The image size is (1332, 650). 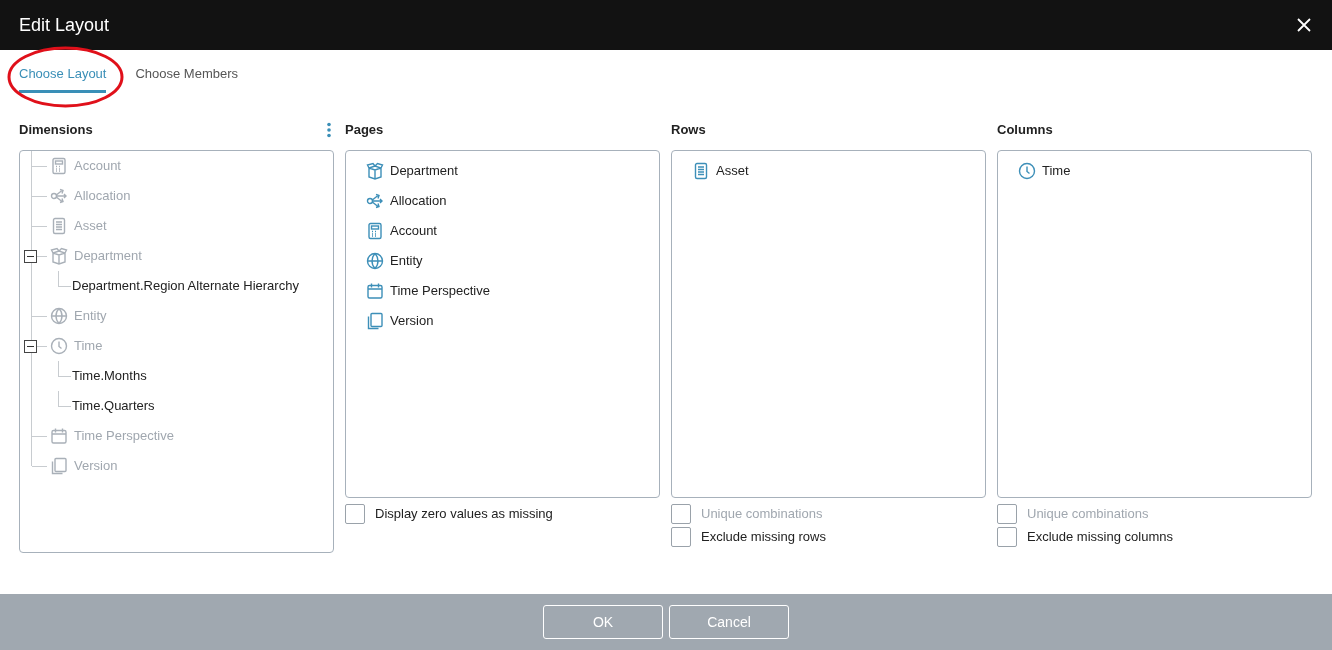 What do you see at coordinates (187, 77) in the screenshot?
I see `tab: Choose Members` at bounding box center [187, 77].